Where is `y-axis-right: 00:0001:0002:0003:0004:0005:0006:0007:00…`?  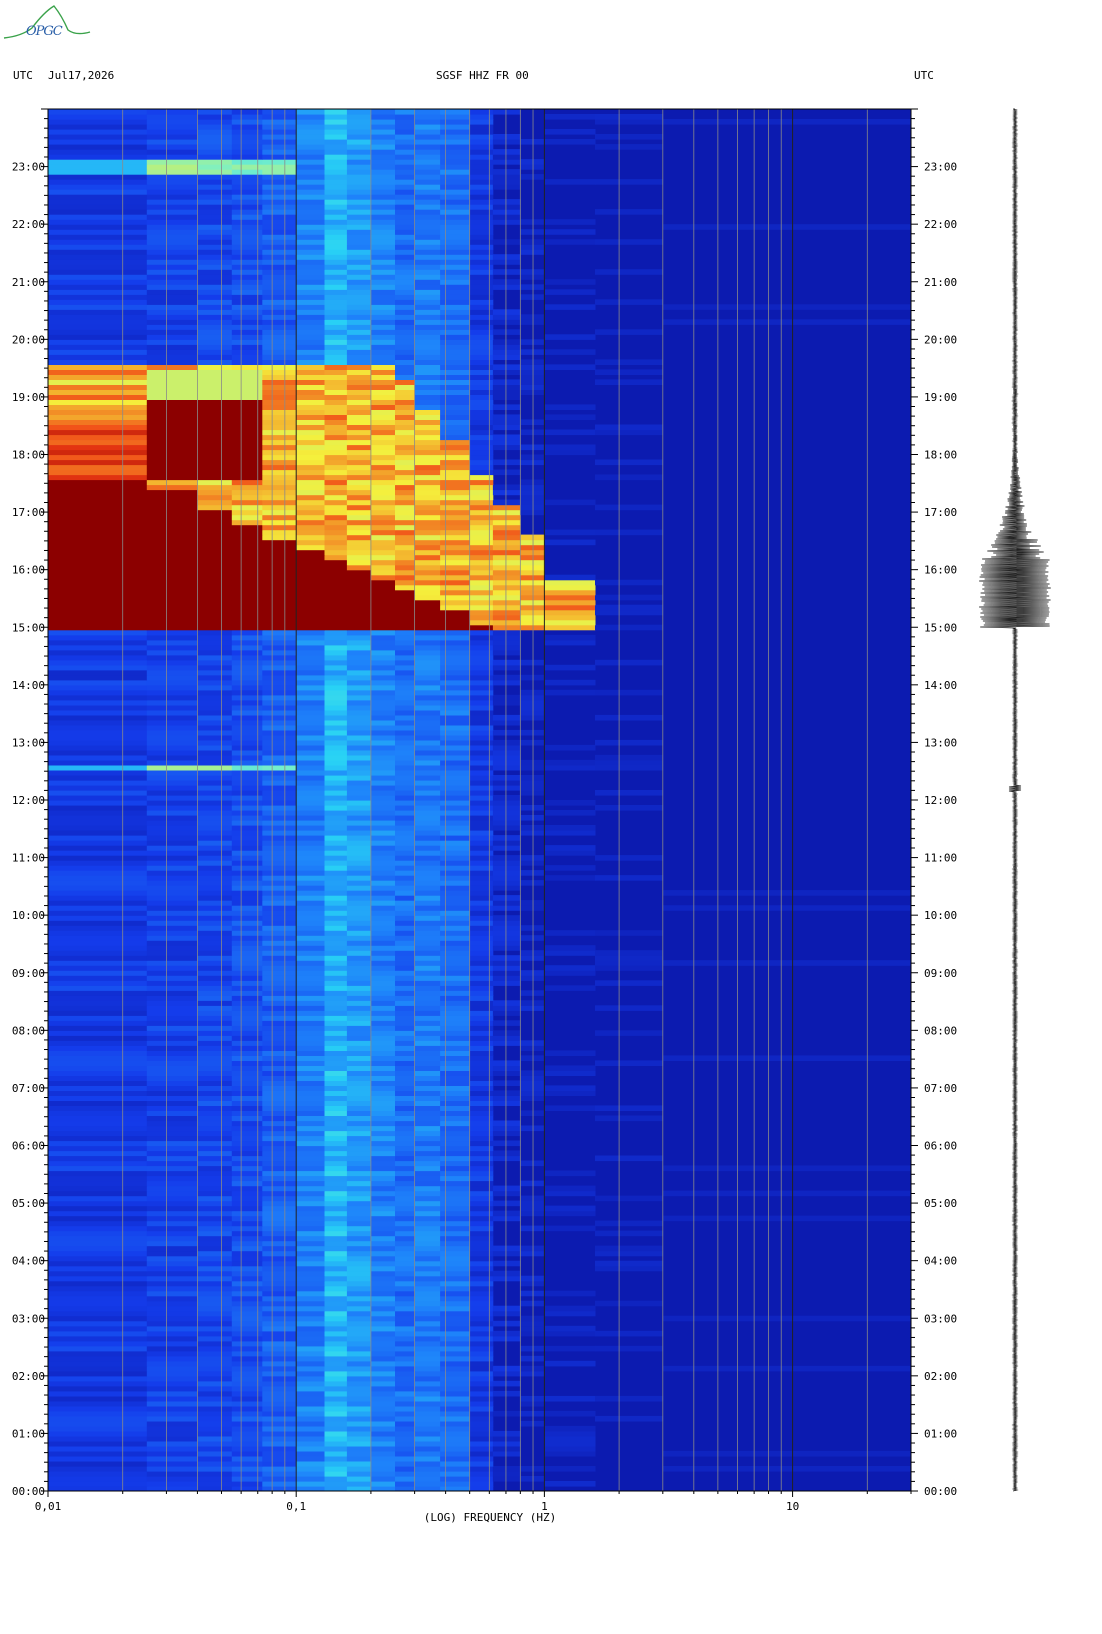 y-axis-right: 00:0001:0002:0003:0004:0005:0006:0007:00… is located at coordinates (934, 803).